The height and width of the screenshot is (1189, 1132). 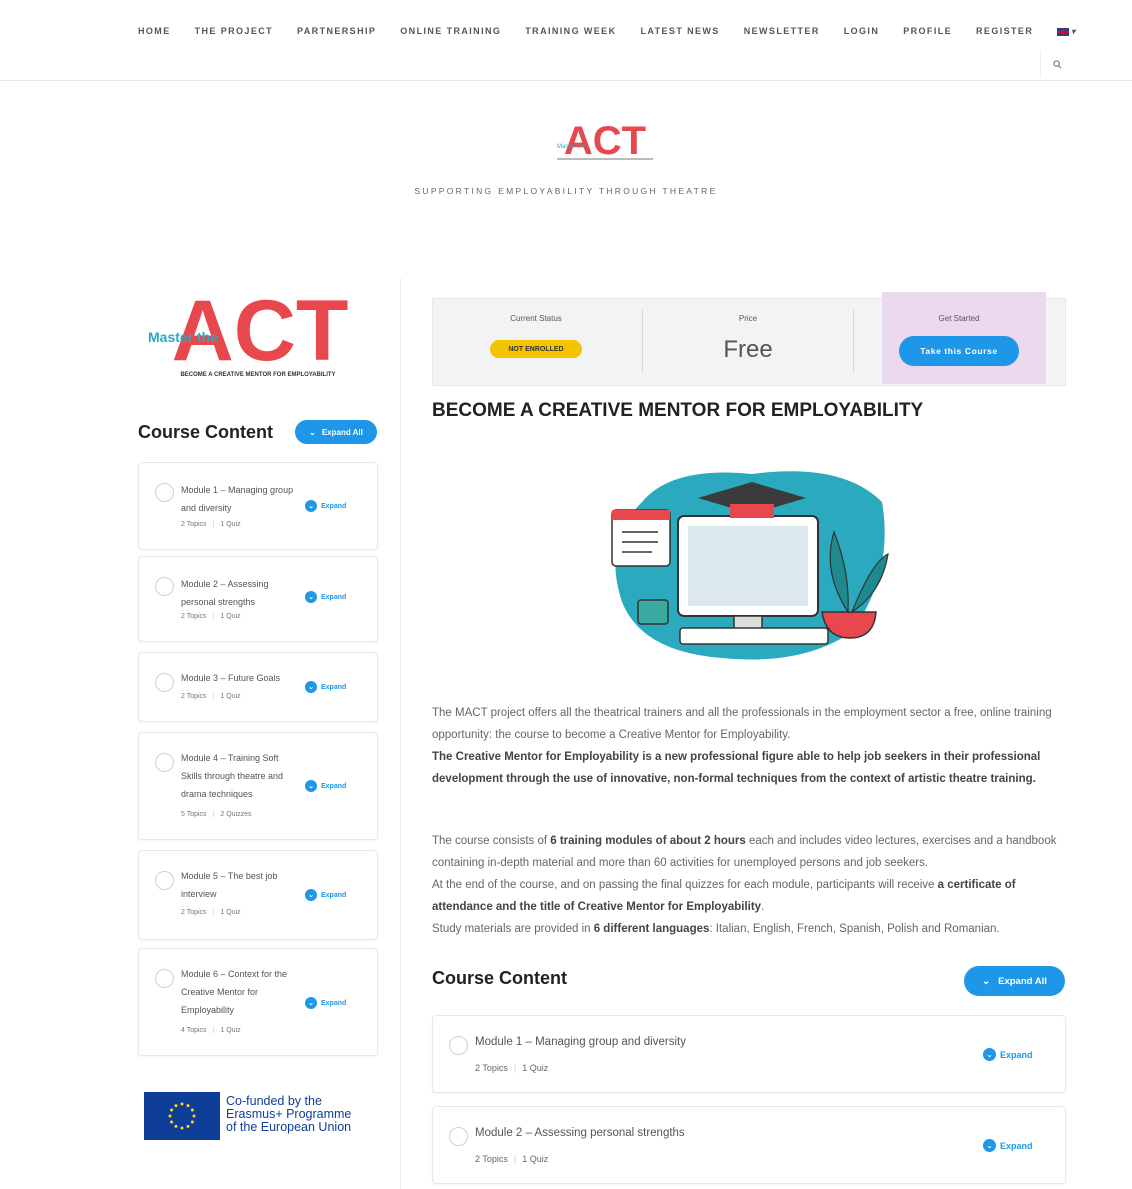 I want to click on sidebar-expand-all-button: ⌄ Expand All, so click(x=336, y=432).